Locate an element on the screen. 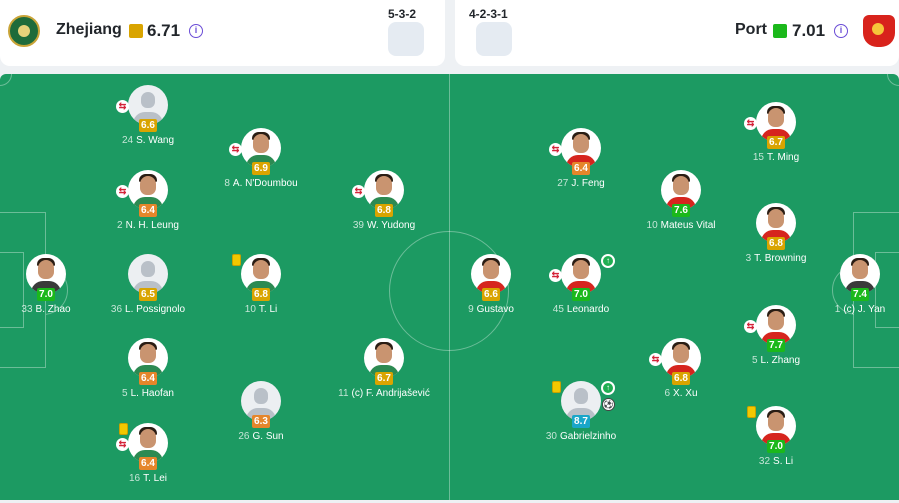 The image size is (899, 503). player-number: 30 is located at coordinates (551, 436).